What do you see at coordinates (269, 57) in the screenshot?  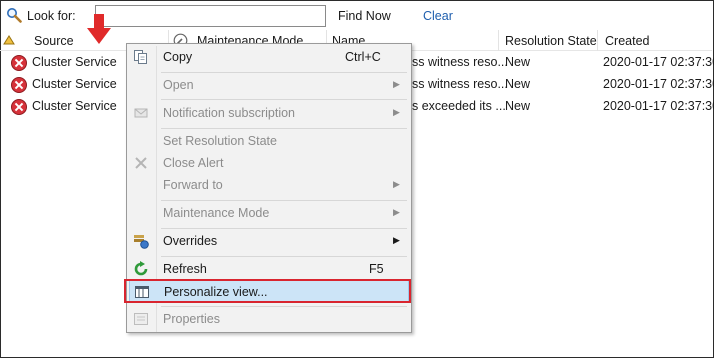 I see `menu-item-copy: Copy Ctrl+C` at bounding box center [269, 57].